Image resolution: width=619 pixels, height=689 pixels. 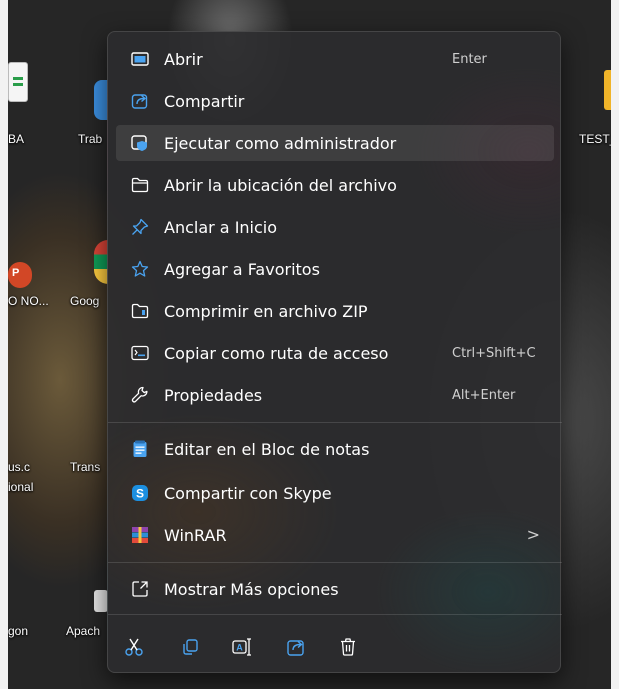 What do you see at coordinates (280, 185) in the screenshot?
I see `menu-item-label: Abrir la ubicación del archivo` at bounding box center [280, 185].